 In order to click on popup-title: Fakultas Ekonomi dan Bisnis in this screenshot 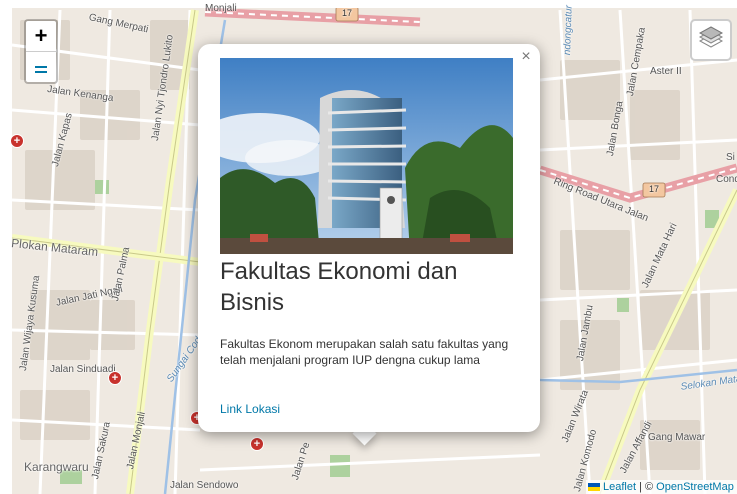, I will do `click(339, 287)`.